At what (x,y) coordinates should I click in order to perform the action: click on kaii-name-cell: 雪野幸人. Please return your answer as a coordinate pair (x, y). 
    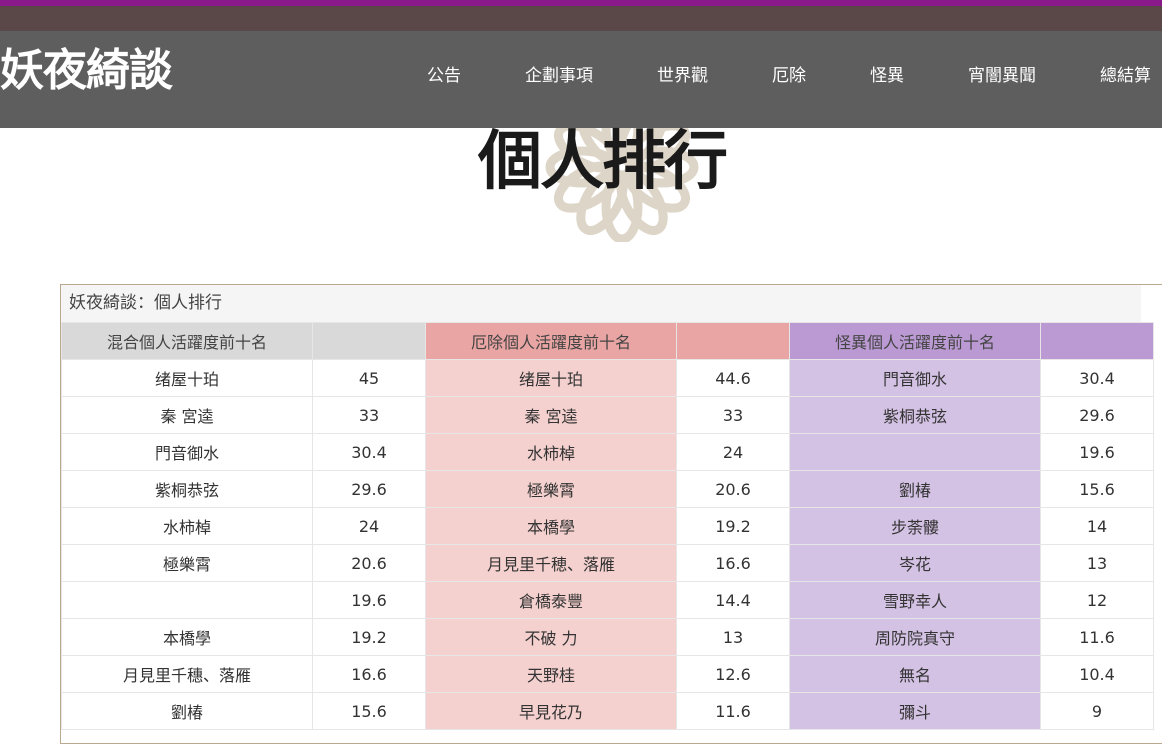
    Looking at the image, I should click on (915, 600).